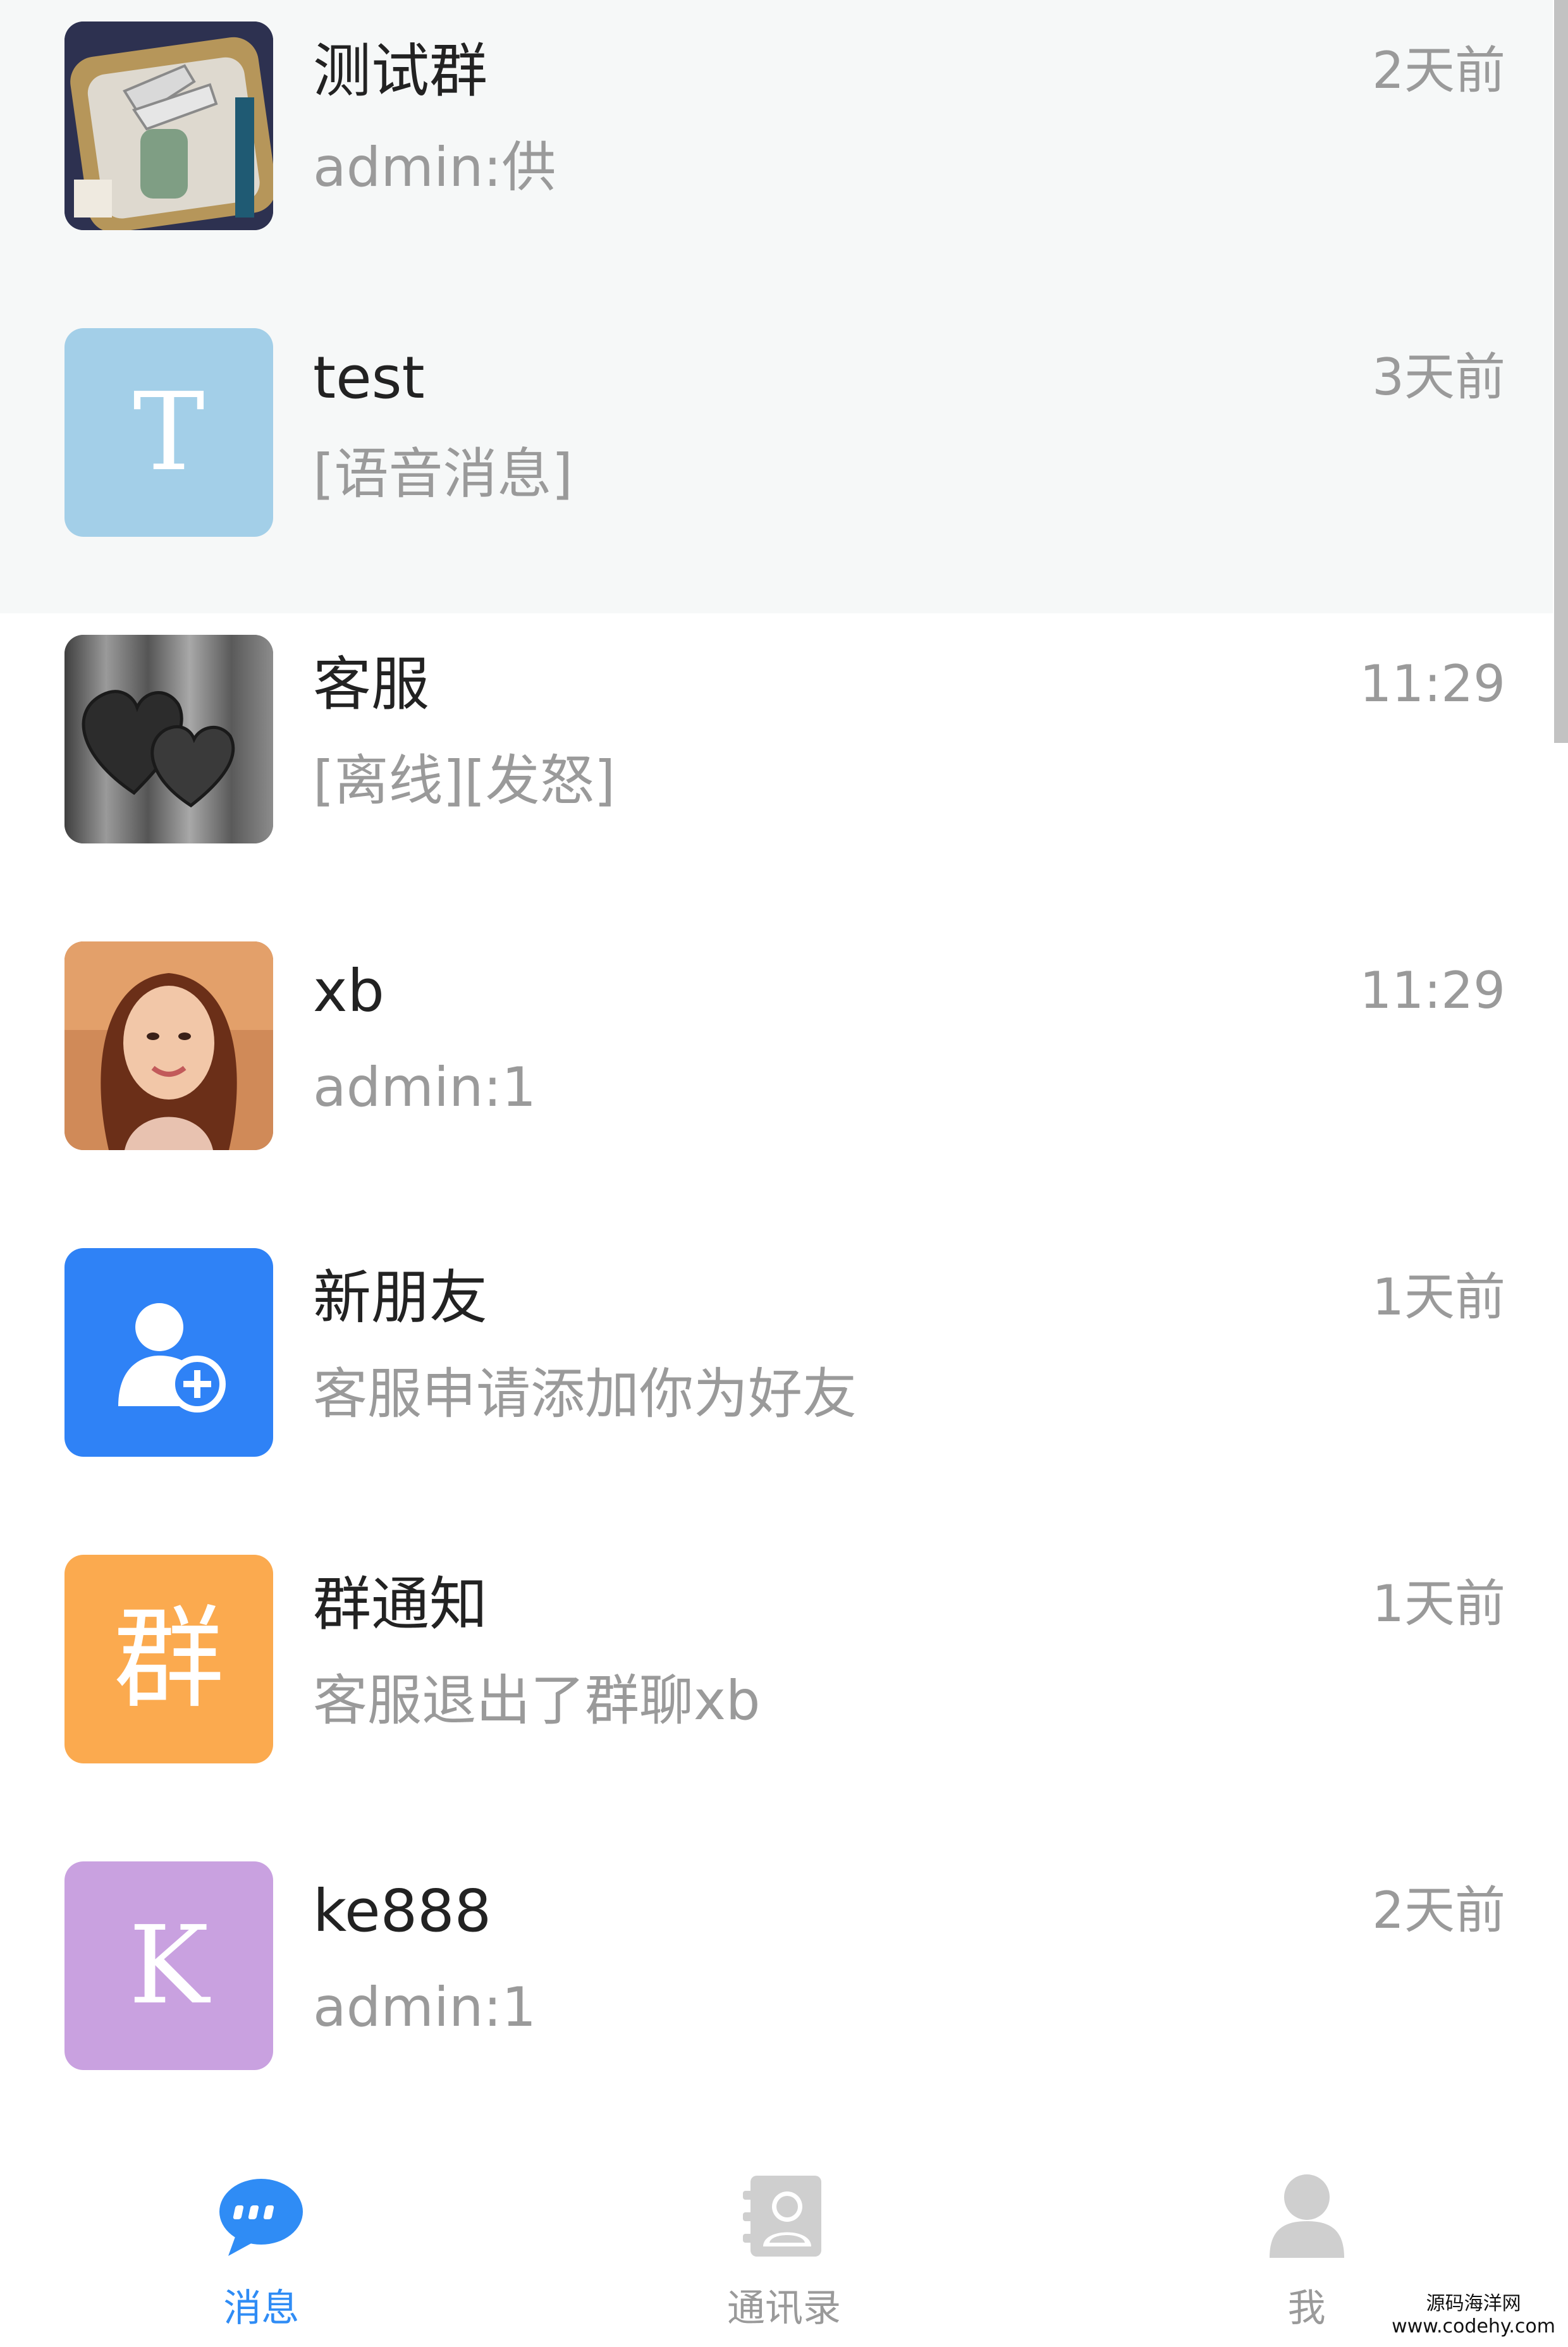 The image size is (1568, 2347). Describe the element at coordinates (400, 1604) in the screenshot. I see `conversation-name: 群通知` at that location.